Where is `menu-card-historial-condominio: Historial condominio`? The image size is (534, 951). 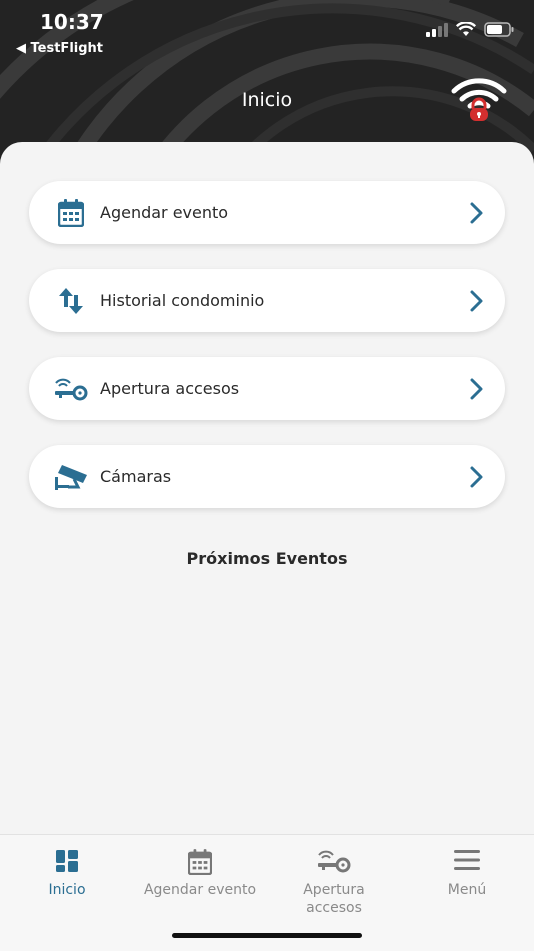 menu-card-historial-condominio: Historial condominio is located at coordinates (267, 300).